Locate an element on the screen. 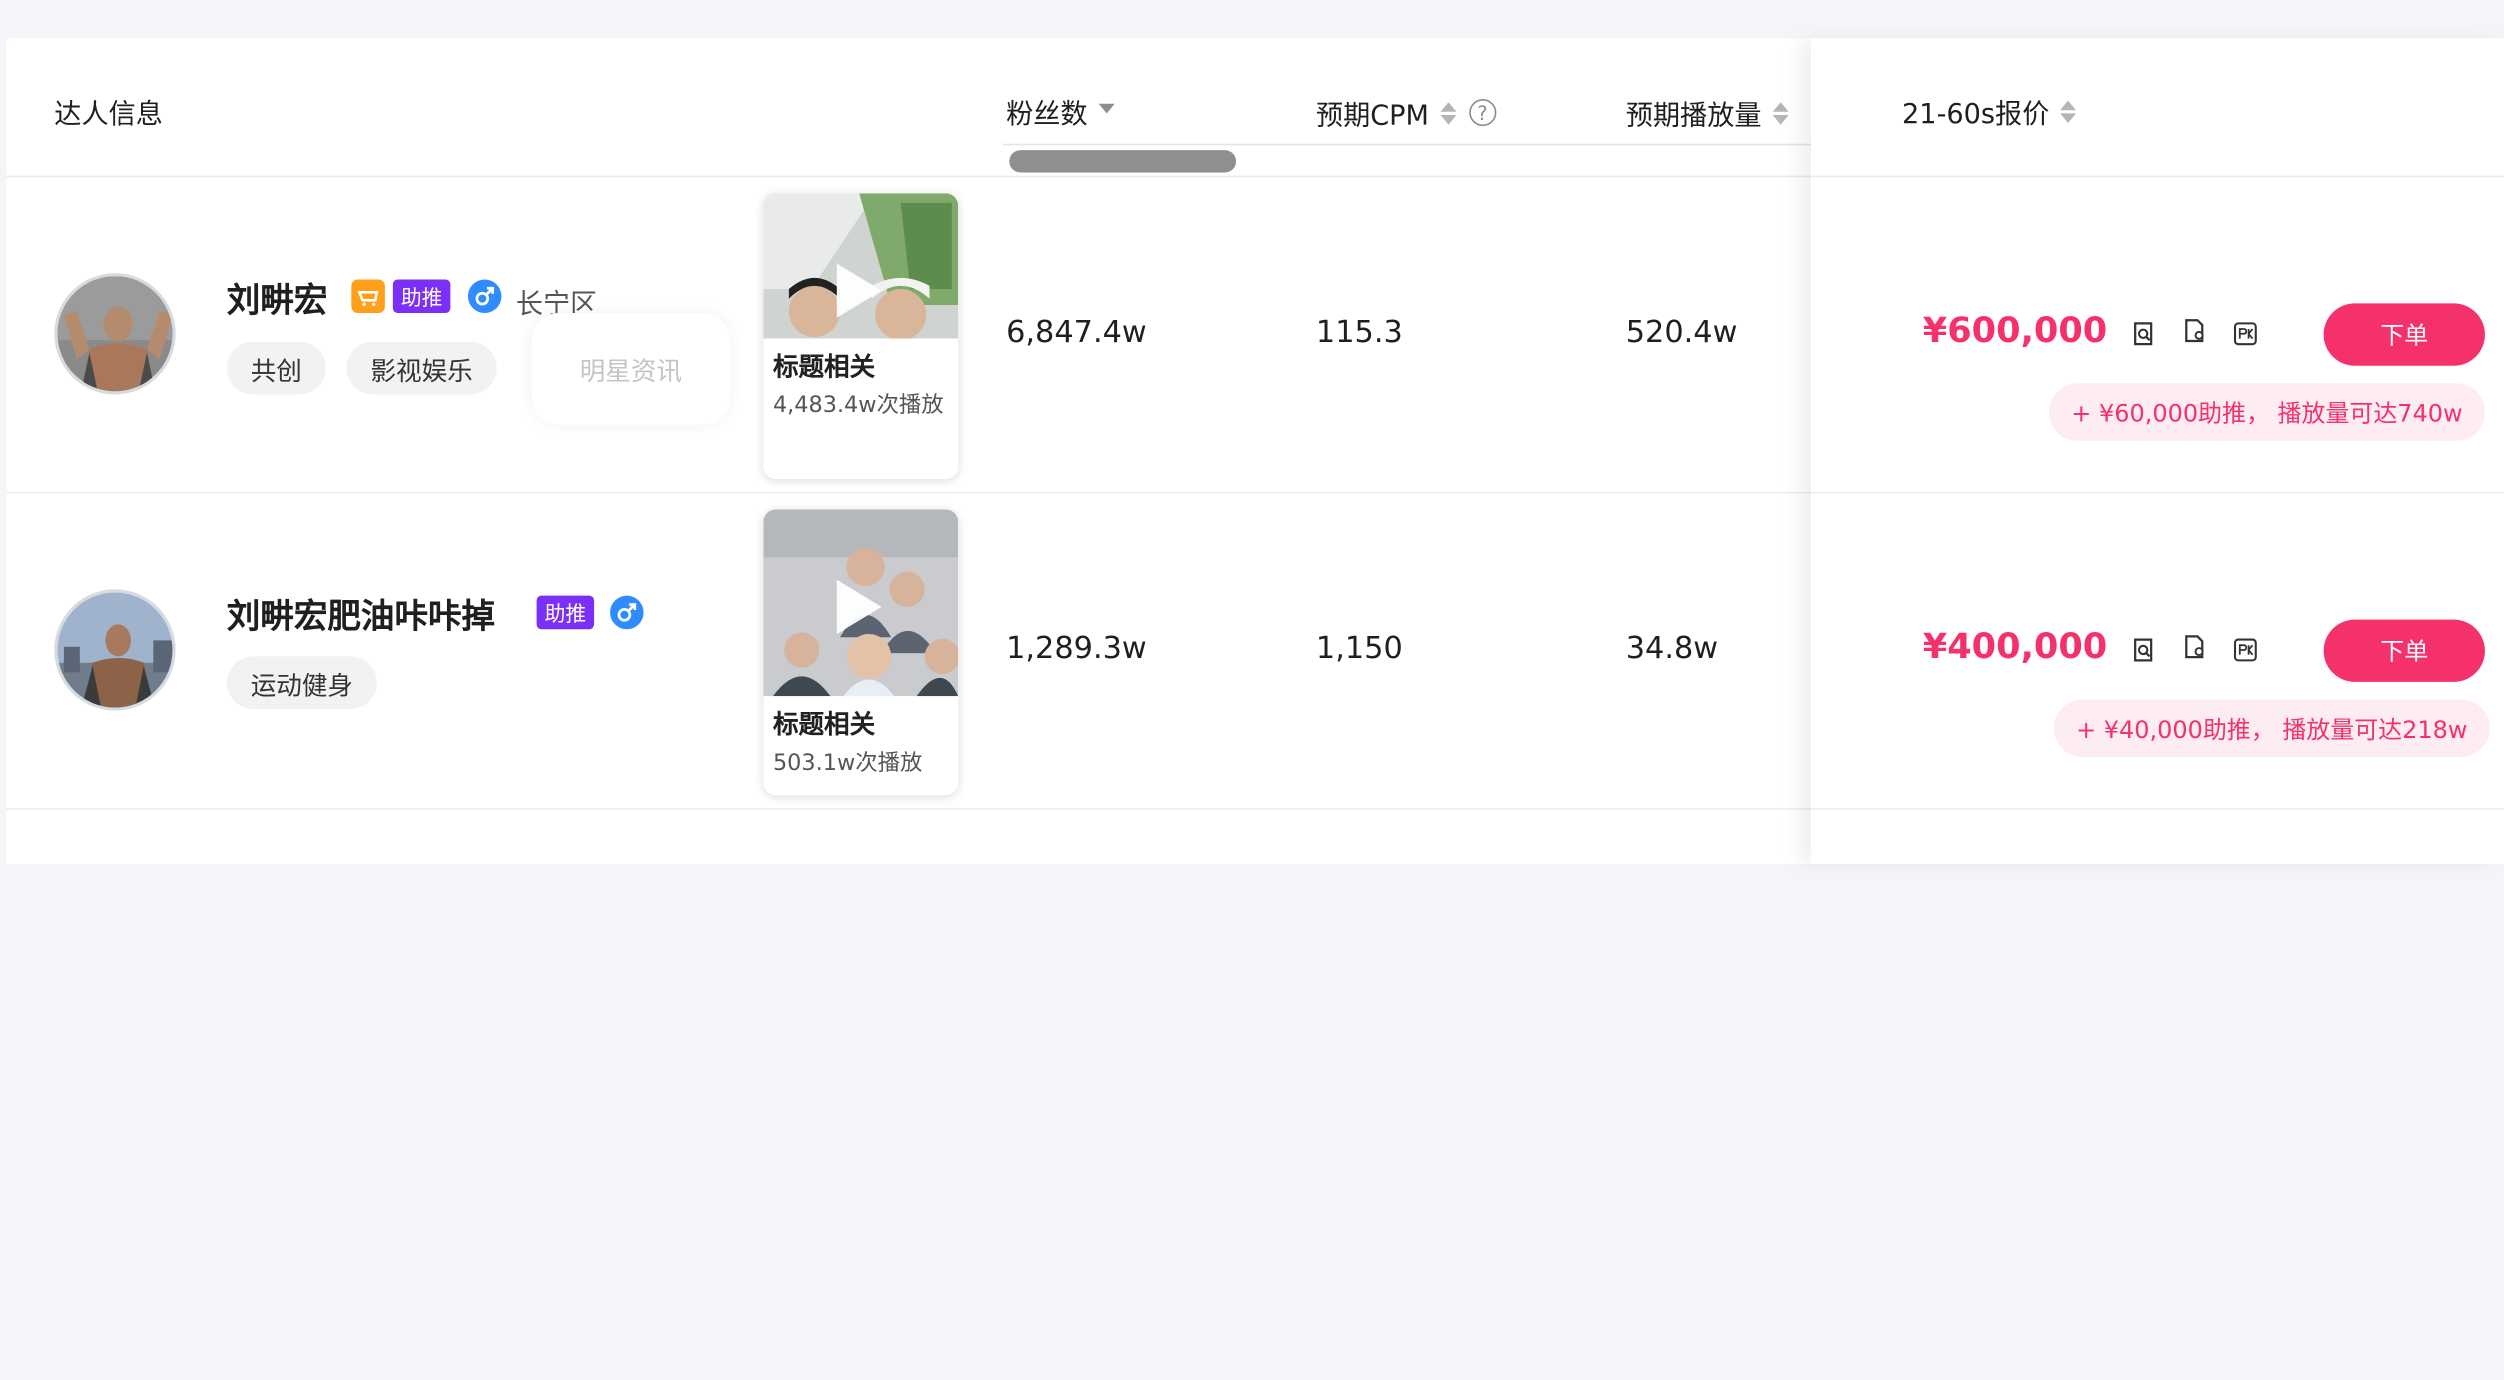 The width and height of the screenshot is (2504, 1380). header-influencer-info-label: 达人信息 is located at coordinates (108, 115).